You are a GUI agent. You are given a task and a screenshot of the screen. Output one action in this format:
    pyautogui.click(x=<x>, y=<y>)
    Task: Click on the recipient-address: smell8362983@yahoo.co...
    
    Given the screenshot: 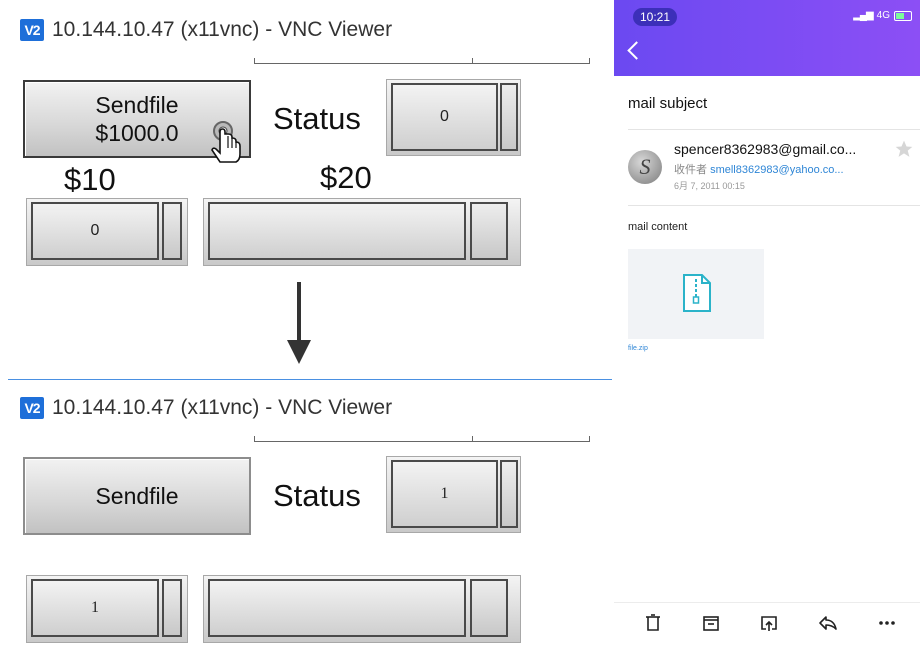 What is the action you would take?
    pyautogui.click(x=776, y=170)
    